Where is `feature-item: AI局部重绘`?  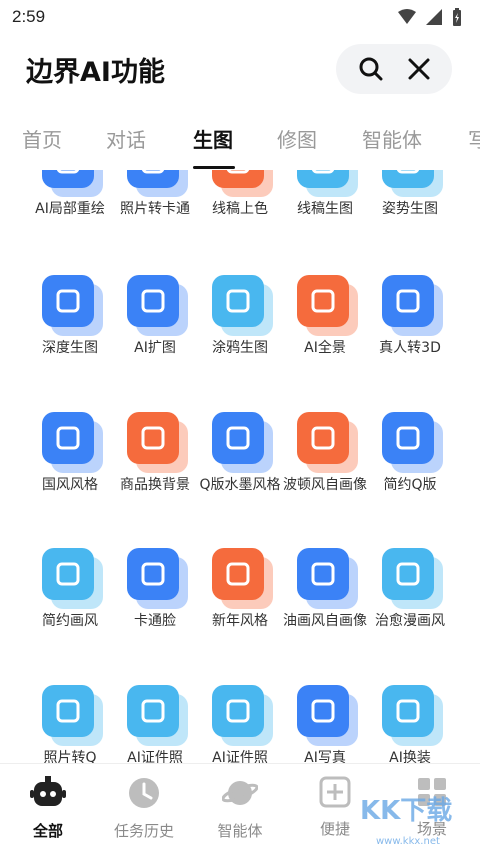
feature-item: AI局部重绘 is located at coordinates (70, 194).